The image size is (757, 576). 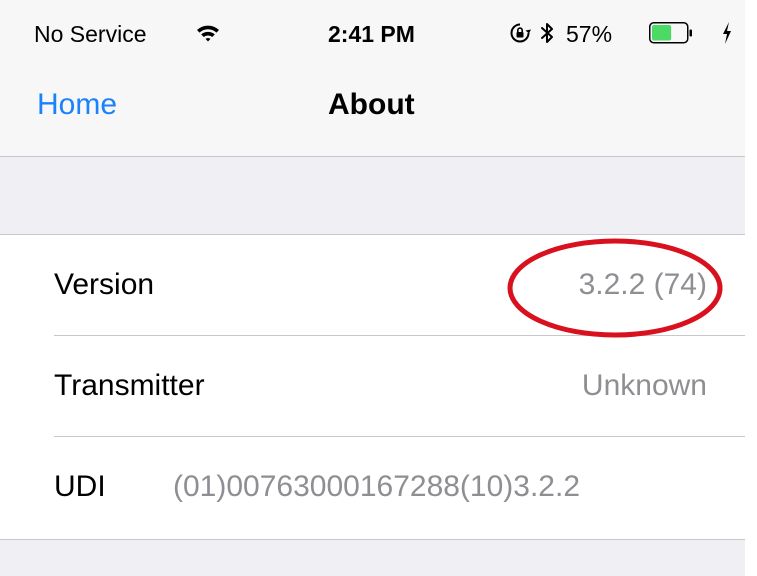 What do you see at coordinates (644, 385) in the screenshot?
I see `row-value: Unknown` at bounding box center [644, 385].